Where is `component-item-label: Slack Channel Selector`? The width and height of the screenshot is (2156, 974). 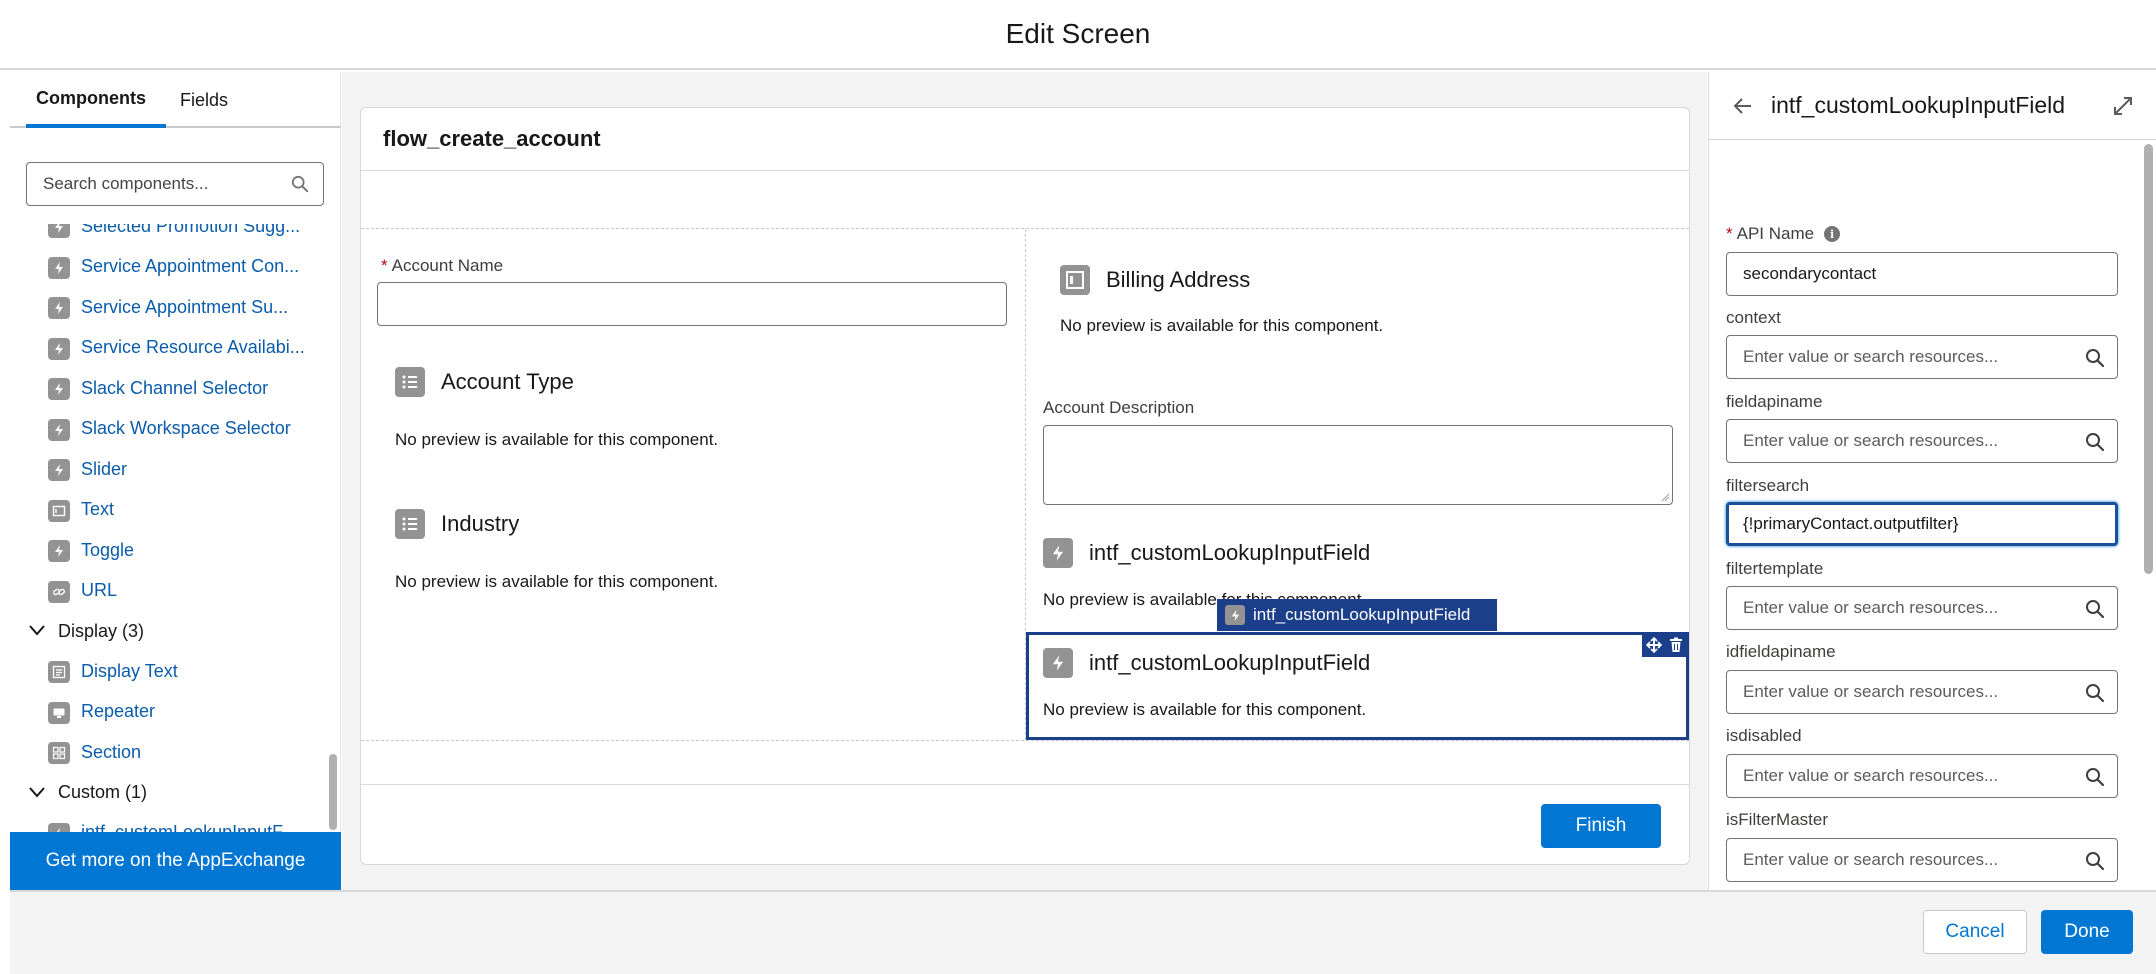
component-item-label: Slack Channel Selector is located at coordinates (175, 387).